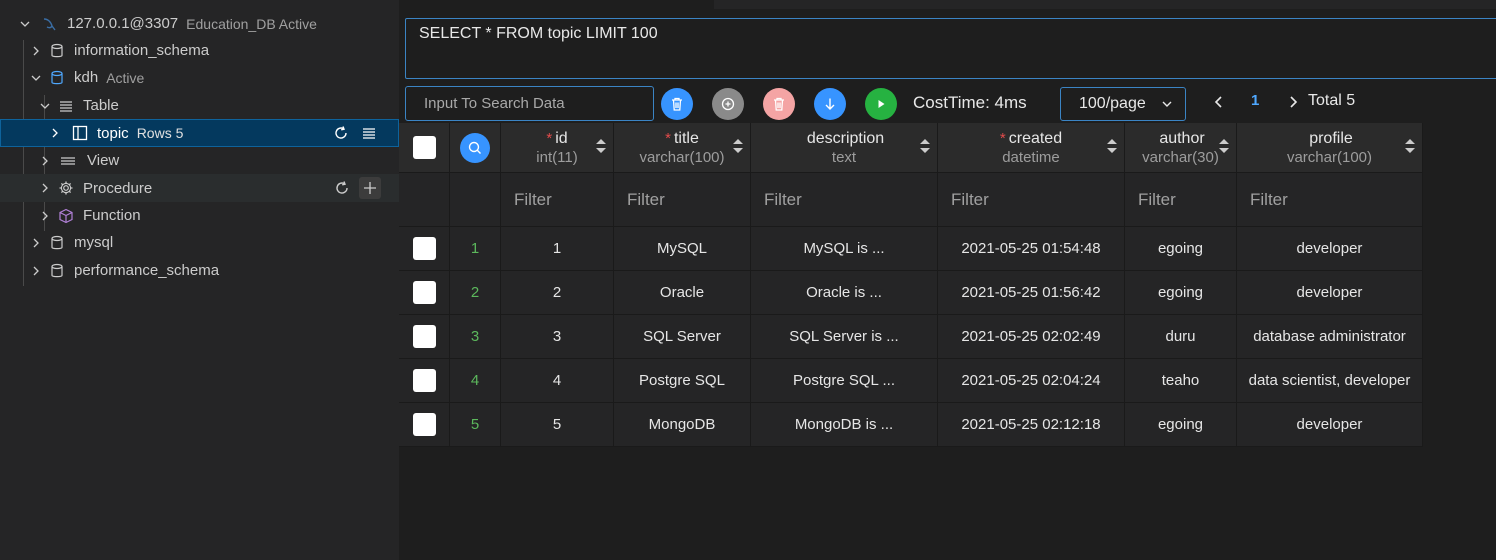 The height and width of the screenshot is (560, 1496). What do you see at coordinates (1330, 337) in the screenshot?
I see `table-cell-profile: database administrator` at bounding box center [1330, 337].